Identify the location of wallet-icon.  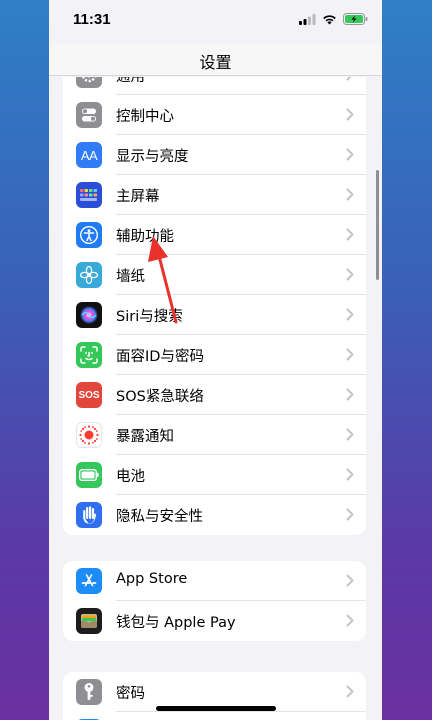
(89, 621).